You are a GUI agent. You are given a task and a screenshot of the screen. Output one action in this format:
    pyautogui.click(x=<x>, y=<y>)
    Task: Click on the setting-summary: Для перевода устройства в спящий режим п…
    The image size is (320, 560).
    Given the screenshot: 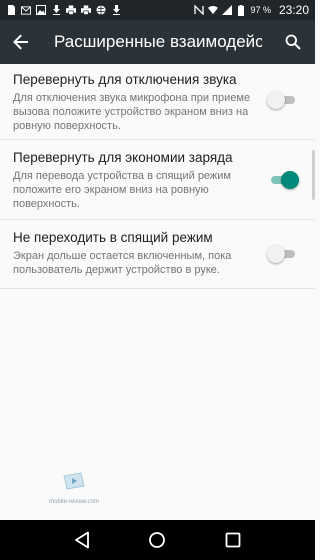 What is the action you would take?
    pyautogui.click(x=122, y=190)
    